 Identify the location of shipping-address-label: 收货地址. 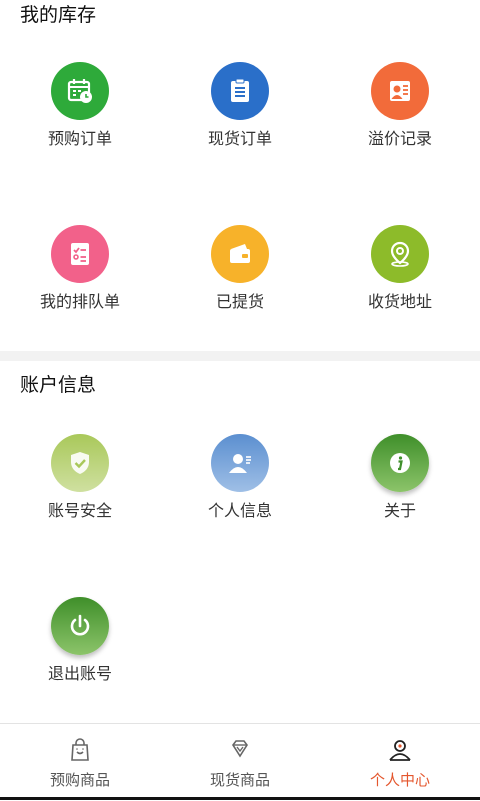
(399, 301).